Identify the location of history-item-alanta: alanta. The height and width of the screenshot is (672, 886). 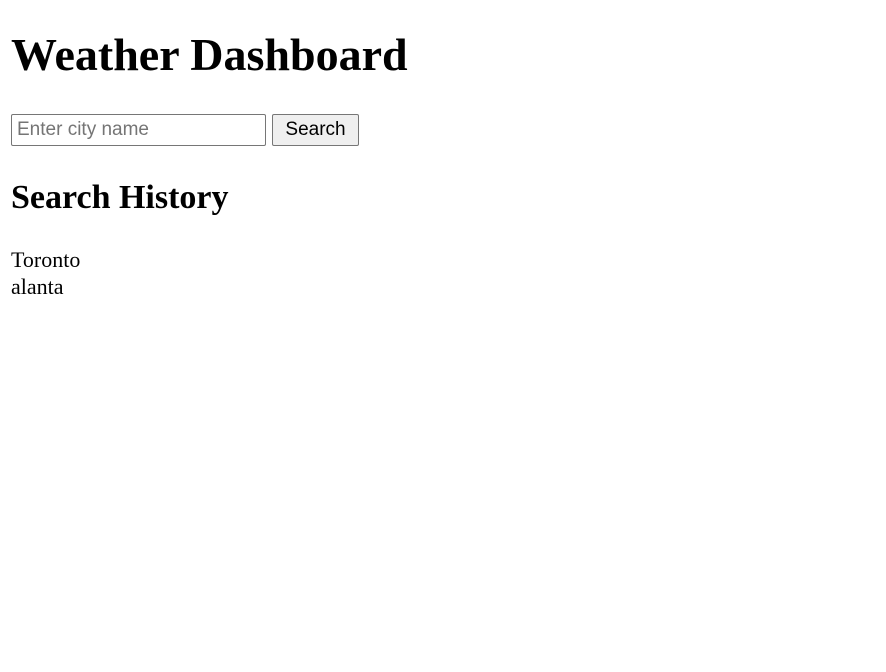
(443, 286).